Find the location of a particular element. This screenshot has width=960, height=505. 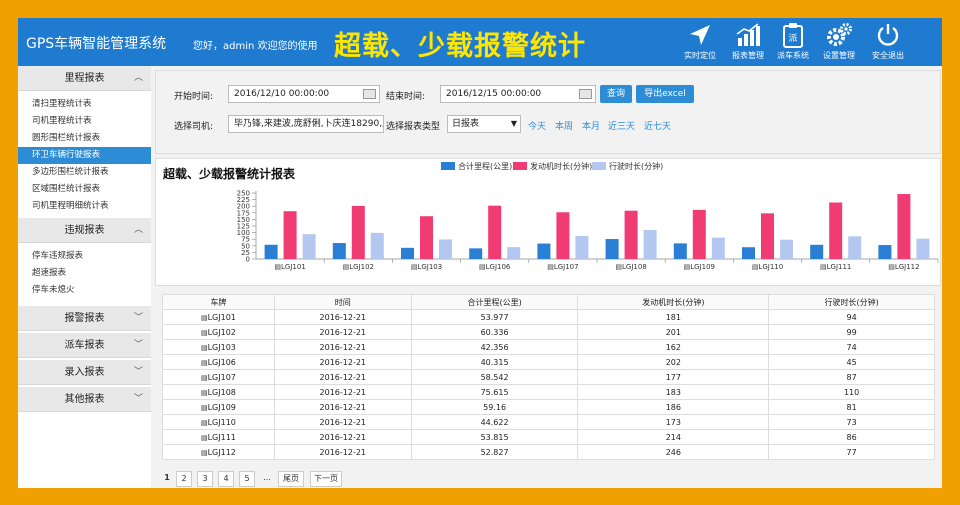

table-row: ▤LGJ110 2016-12-21 44.622 173 73 is located at coordinates (548, 422).